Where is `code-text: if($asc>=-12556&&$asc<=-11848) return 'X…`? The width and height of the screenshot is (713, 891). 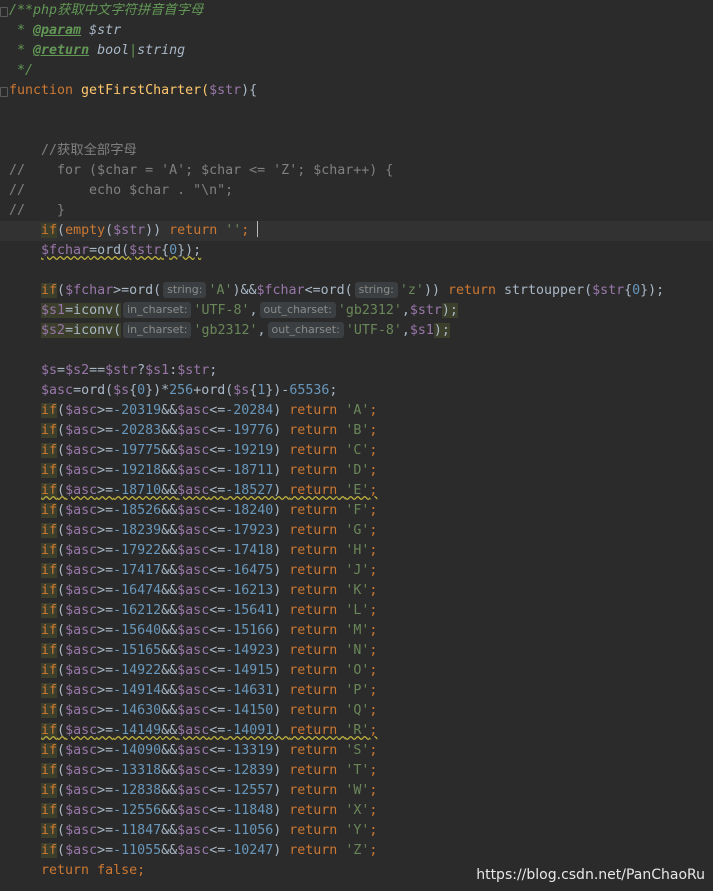
code-text: if($asc>=-12556&&$asc<=-11848) return 'X… is located at coordinates (193, 811).